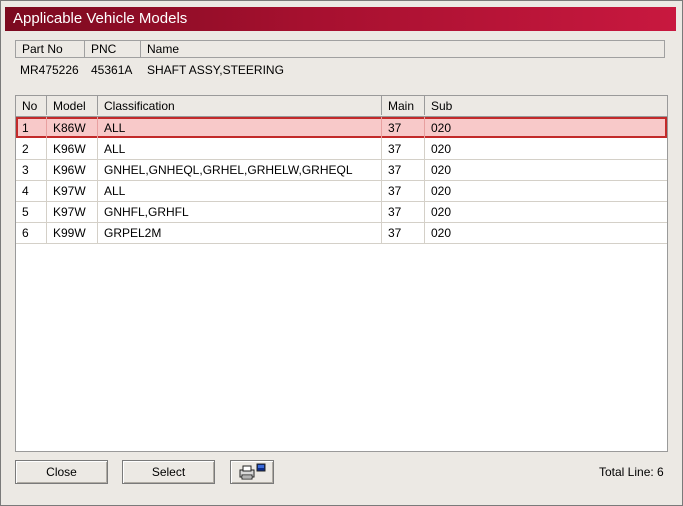 Image resolution: width=683 pixels, height=506 pixels. What do you see at coordinates (72, 232) in the screenshot?
I see `cell-model: K99W` at bounding box center [72, 232].